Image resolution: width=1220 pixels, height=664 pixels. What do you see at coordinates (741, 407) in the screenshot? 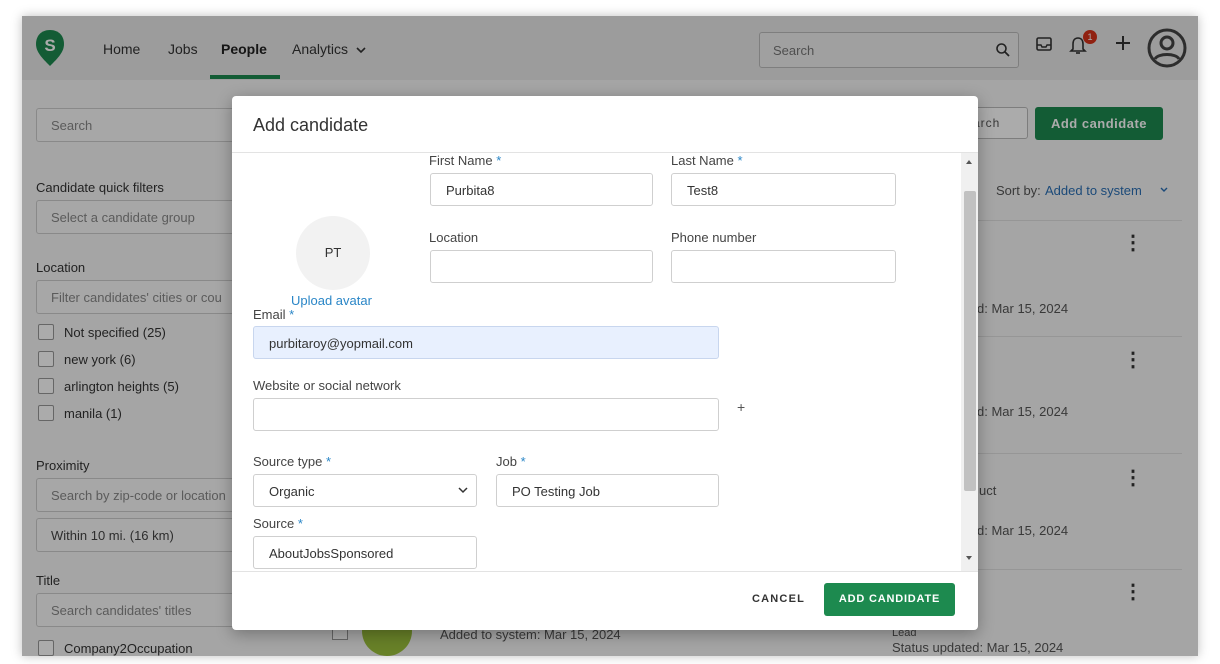
I see `add-website-button: +` at bounding box center [741, 407].